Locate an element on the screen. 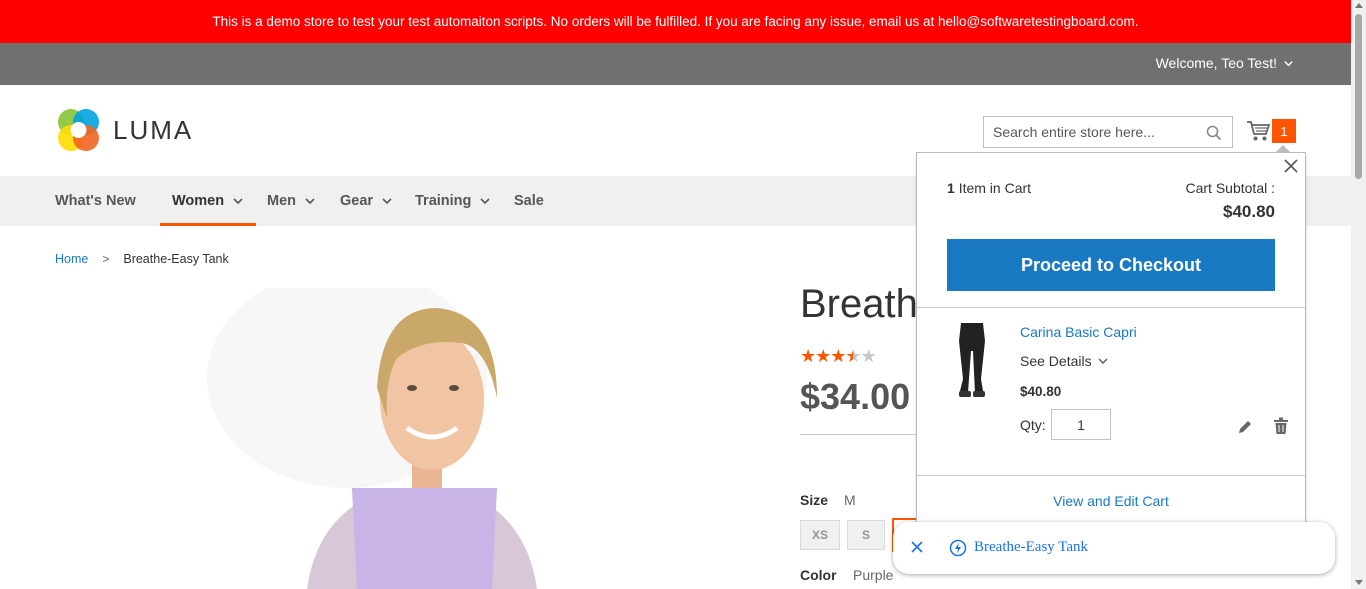 This screenshot has height=589, width=1366. rating-stars: ★★★★★ is located at coordinates (838, 356).